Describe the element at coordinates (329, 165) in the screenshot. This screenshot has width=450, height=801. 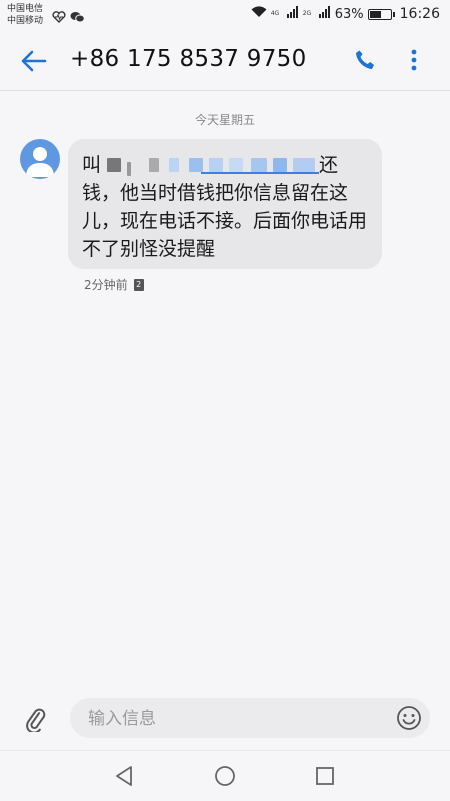
I see `message-text-line1-end: 还` at that location.